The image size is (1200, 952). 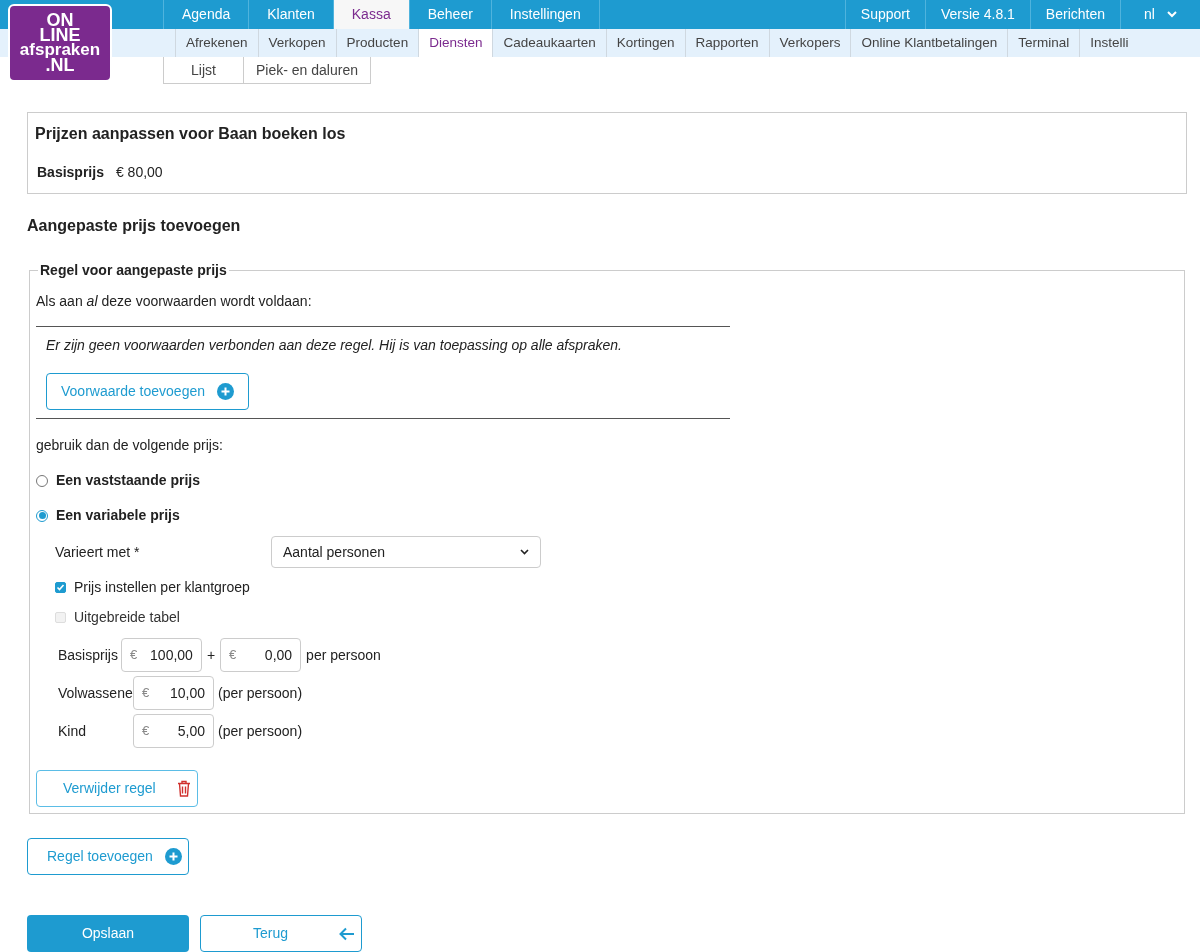 What do you see at coordinates (98, 552) in the screenshot?
I see `field-label: Varieert met *` at bounding box center [98, 552].